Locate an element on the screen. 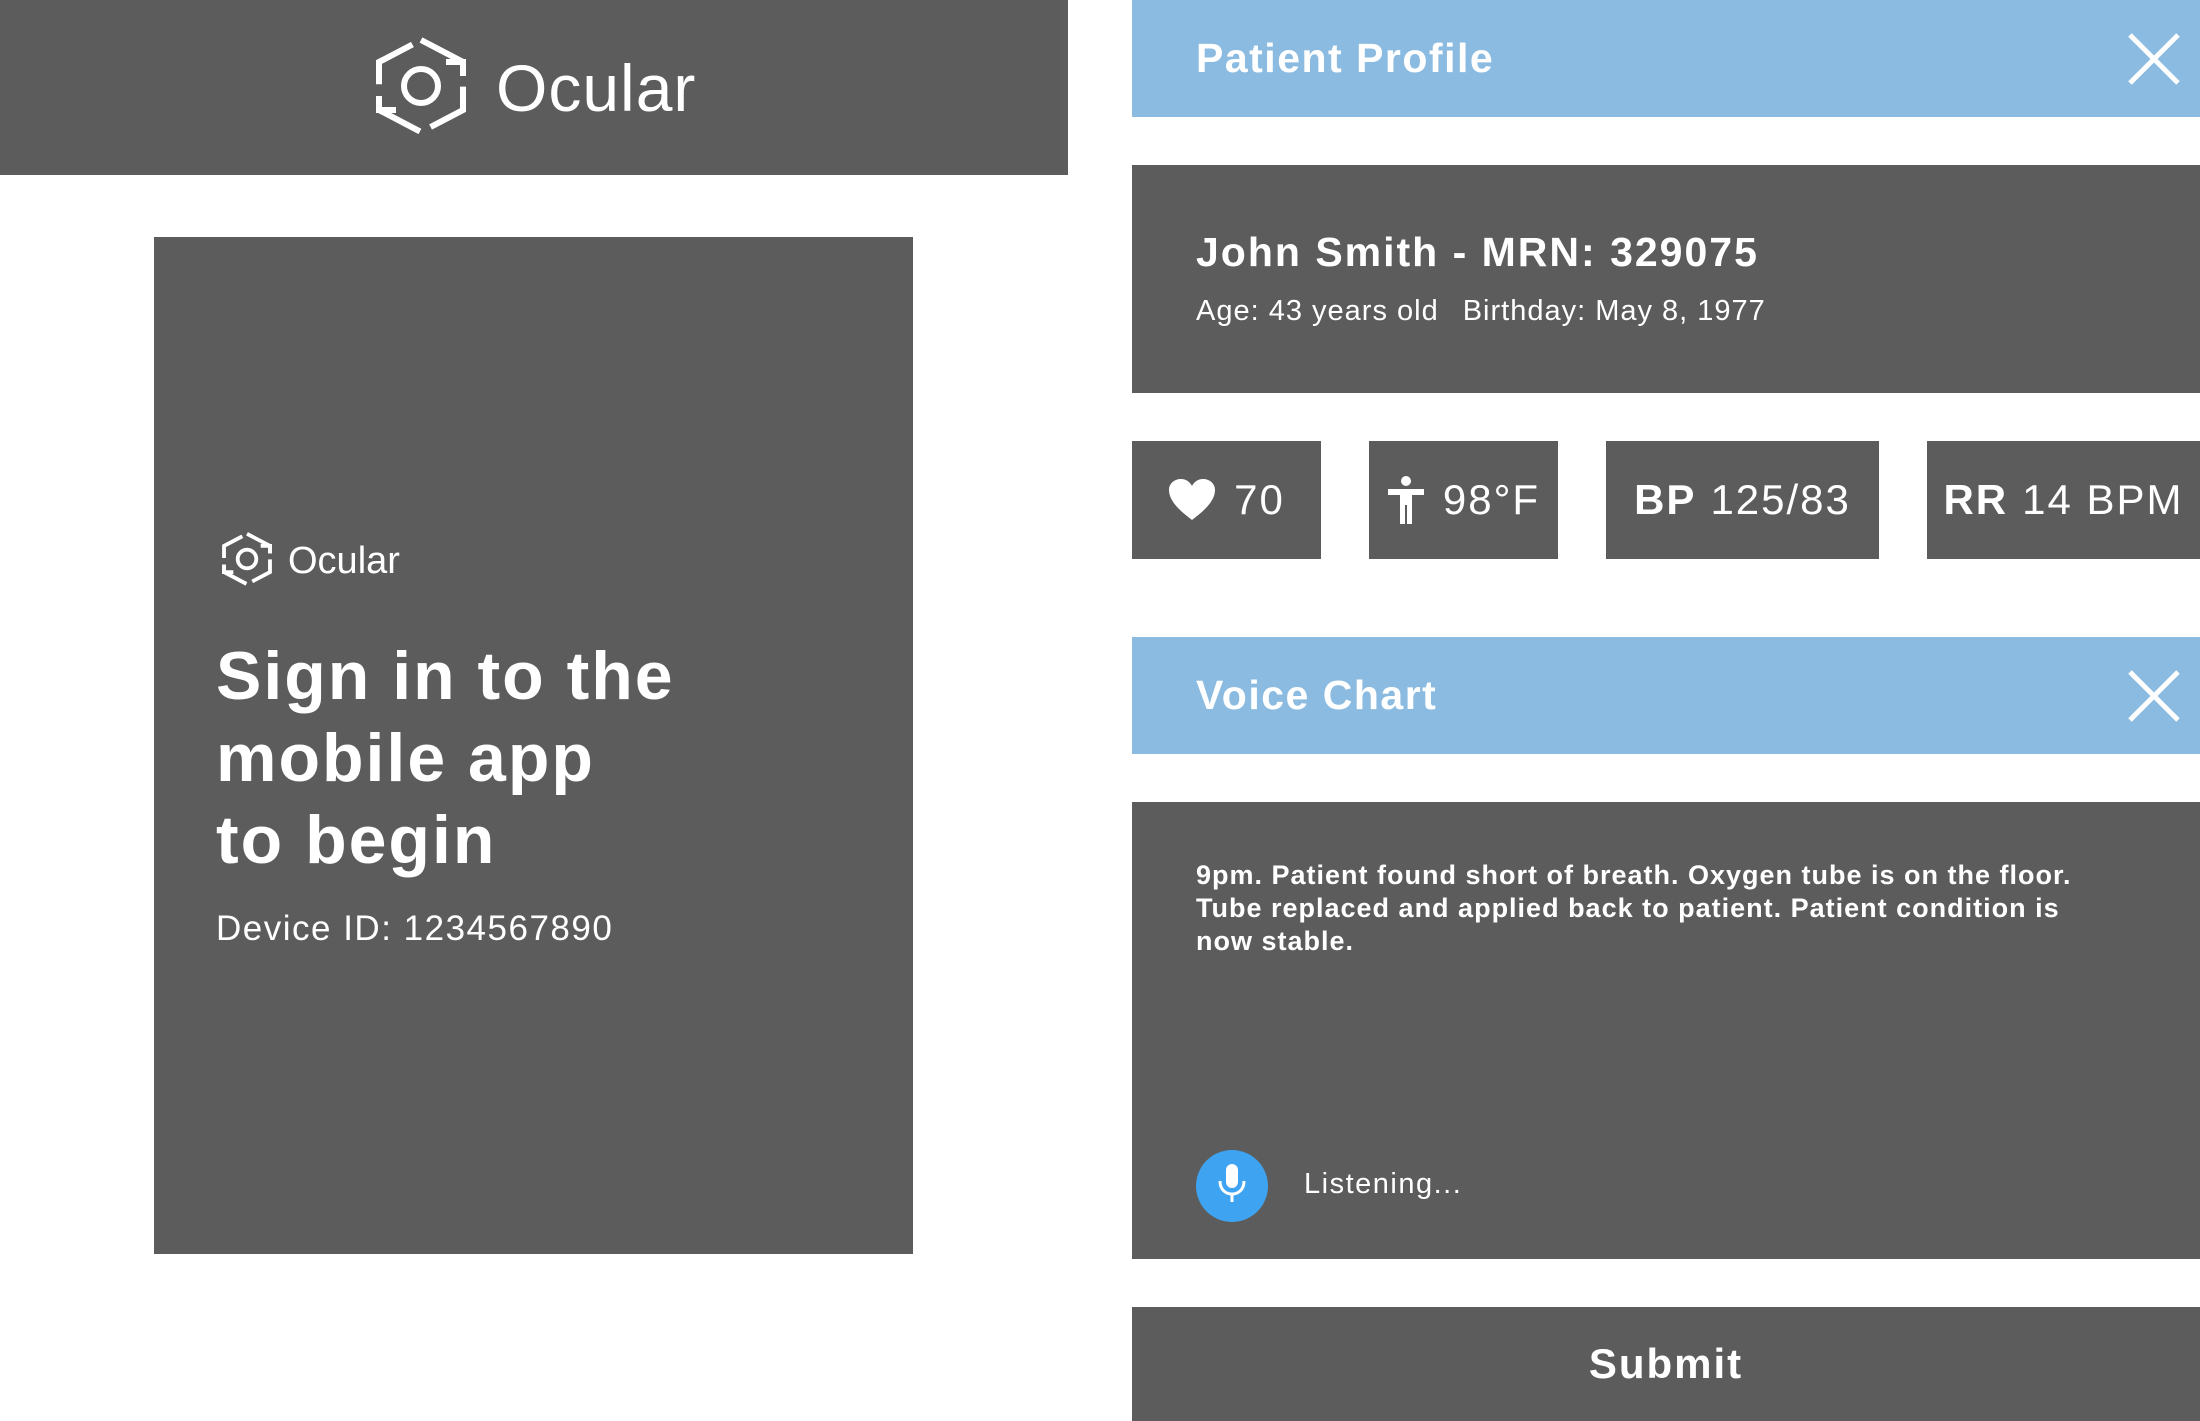  vital-temperature: 98°F is located at coordinates (1463, 500).